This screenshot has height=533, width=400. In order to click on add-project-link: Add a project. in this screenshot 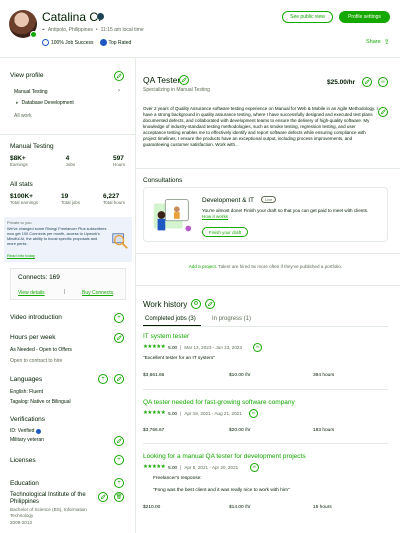, I will do `click(203, 266)`.